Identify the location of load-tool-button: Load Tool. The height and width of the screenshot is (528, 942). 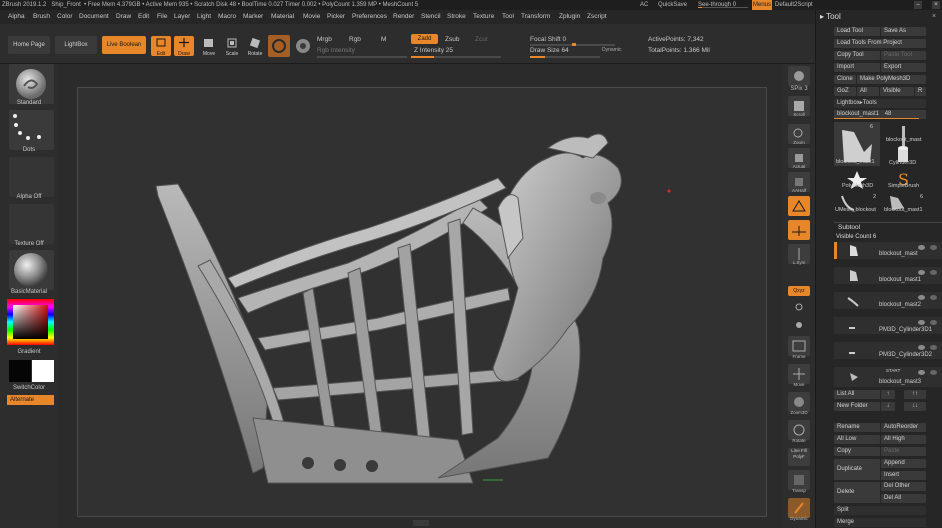
(857, 31).